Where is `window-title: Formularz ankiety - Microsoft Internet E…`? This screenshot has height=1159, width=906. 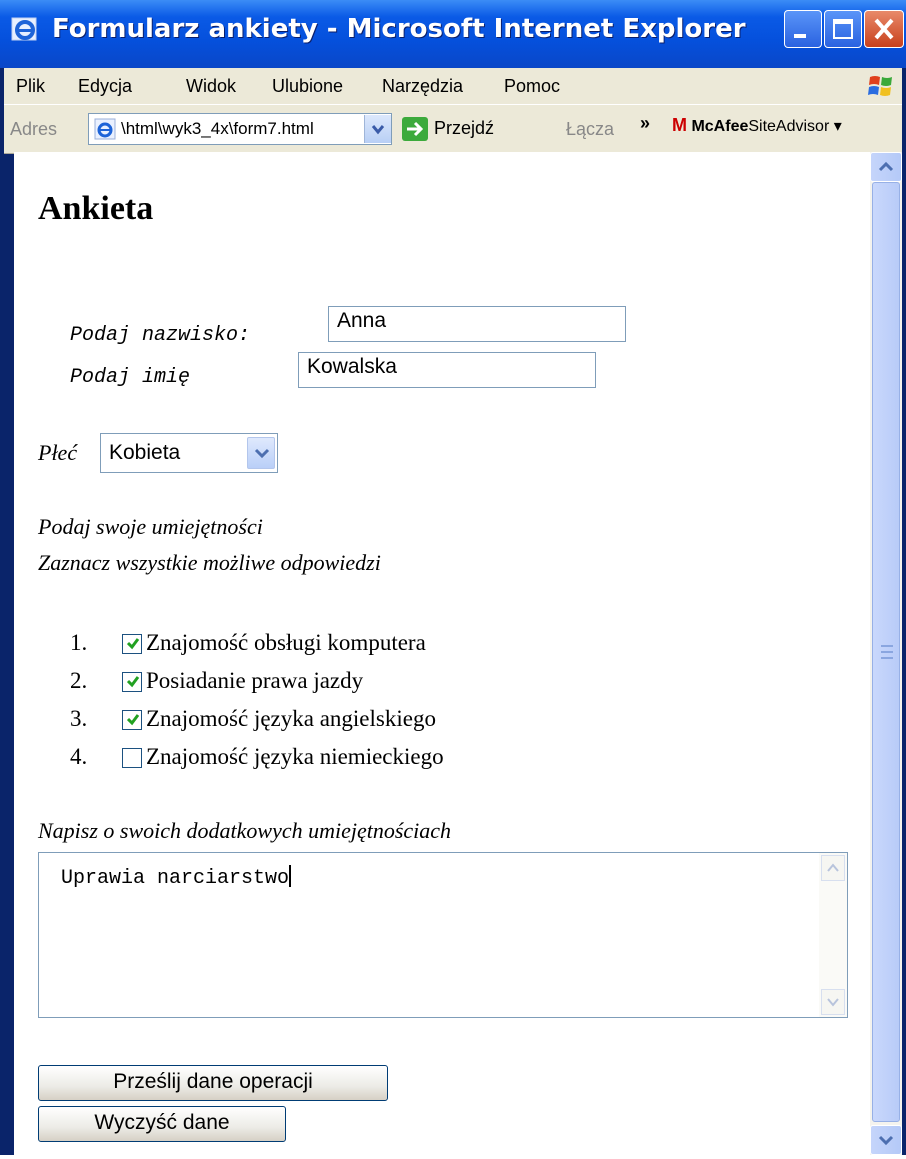 window-title: Formularz ankiety - Microsoft Internet E… is located at coordinates (399, 29).